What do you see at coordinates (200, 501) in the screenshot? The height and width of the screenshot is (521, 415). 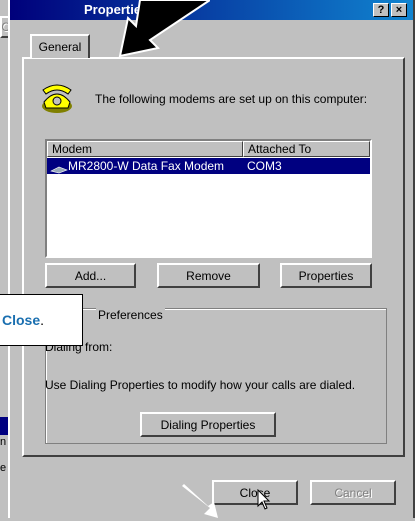 I see `pointer-arrow-bottom` at bounding box center [200, 501].